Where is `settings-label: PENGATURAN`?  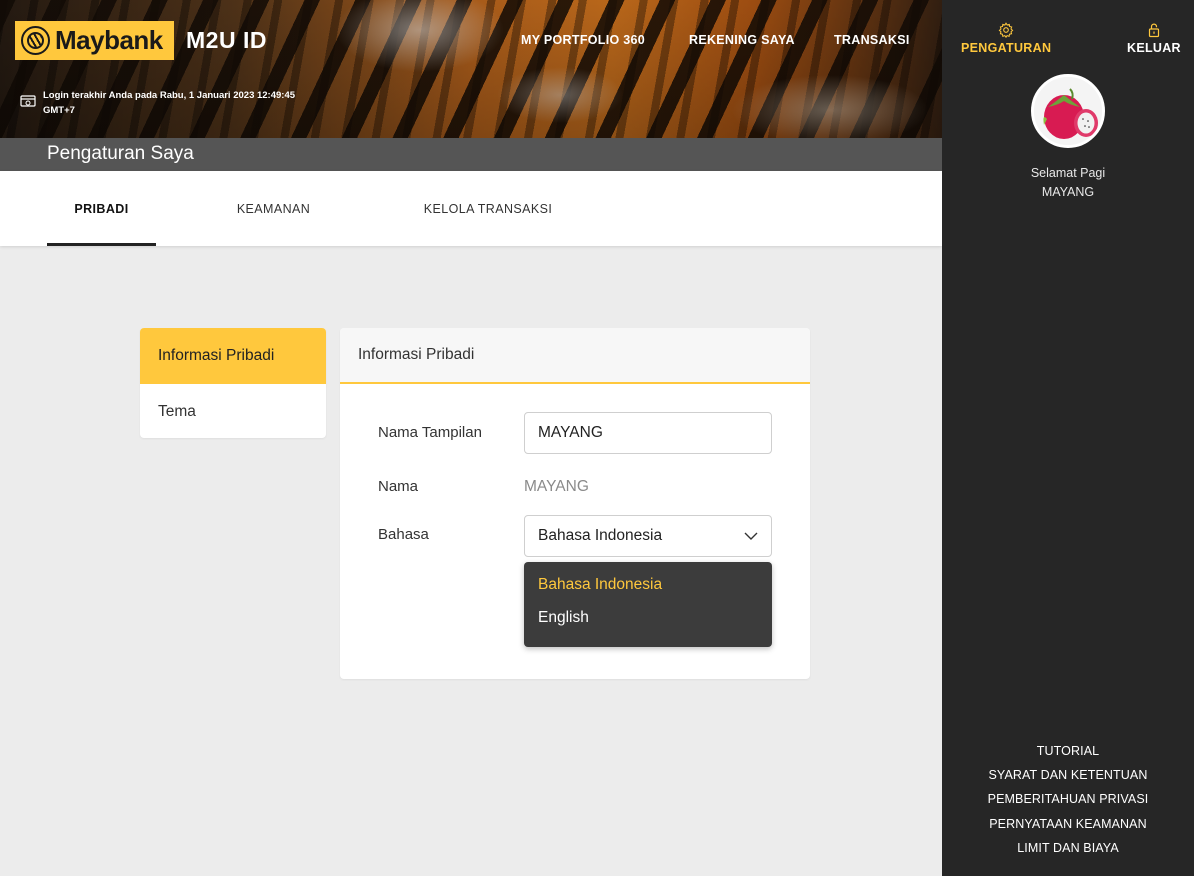 settings-label: PENGATURAN is located at coordinates (1006, 48).